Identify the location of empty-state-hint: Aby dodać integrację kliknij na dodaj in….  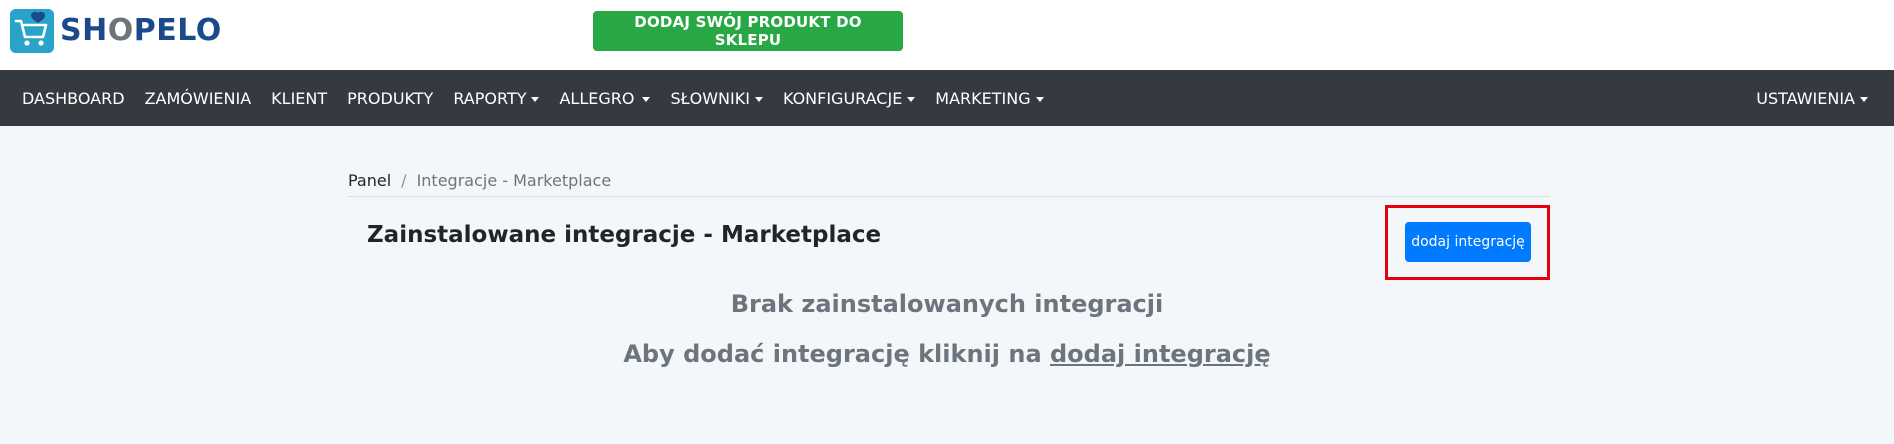
(947, 354).